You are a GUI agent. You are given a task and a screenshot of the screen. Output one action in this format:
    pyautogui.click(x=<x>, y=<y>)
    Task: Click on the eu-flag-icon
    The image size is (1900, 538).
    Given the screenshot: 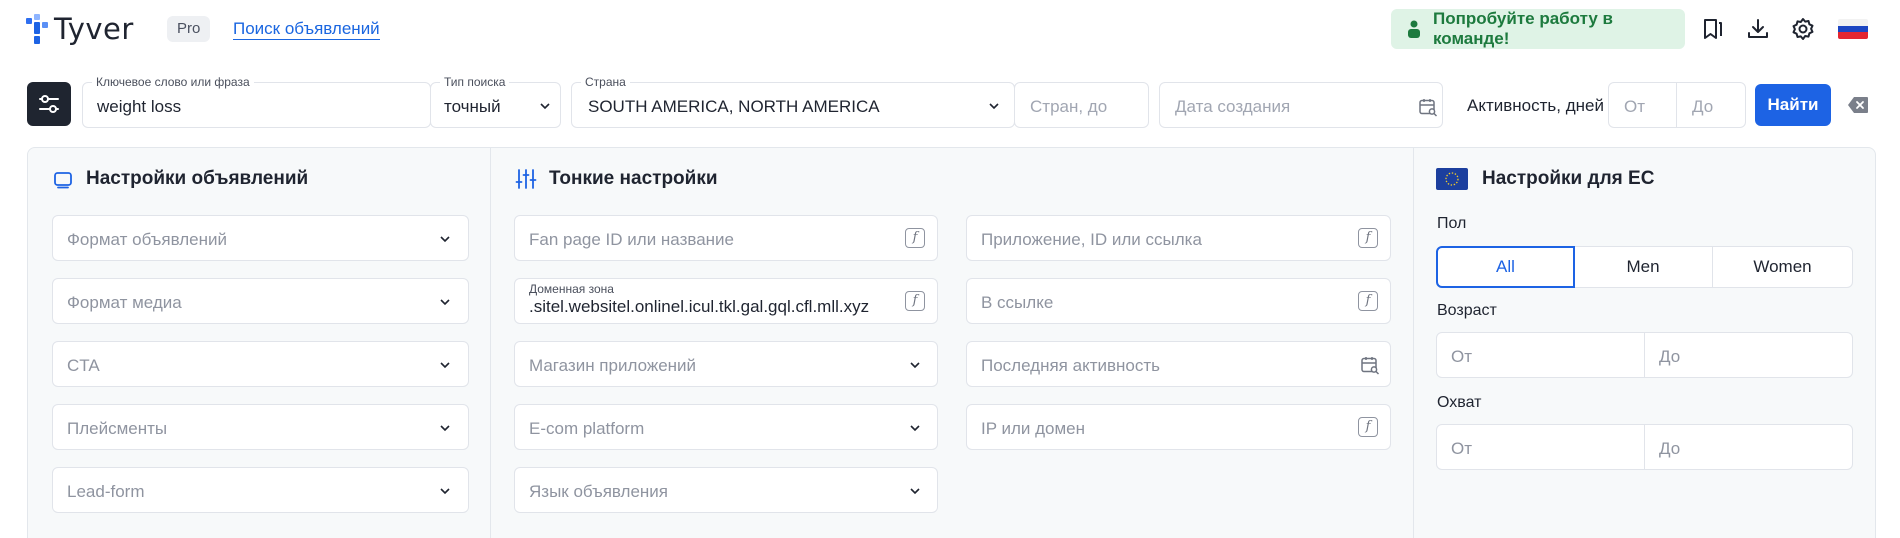 What is the action you would take?
    pyautogui.click(x=1452, y=179)
    